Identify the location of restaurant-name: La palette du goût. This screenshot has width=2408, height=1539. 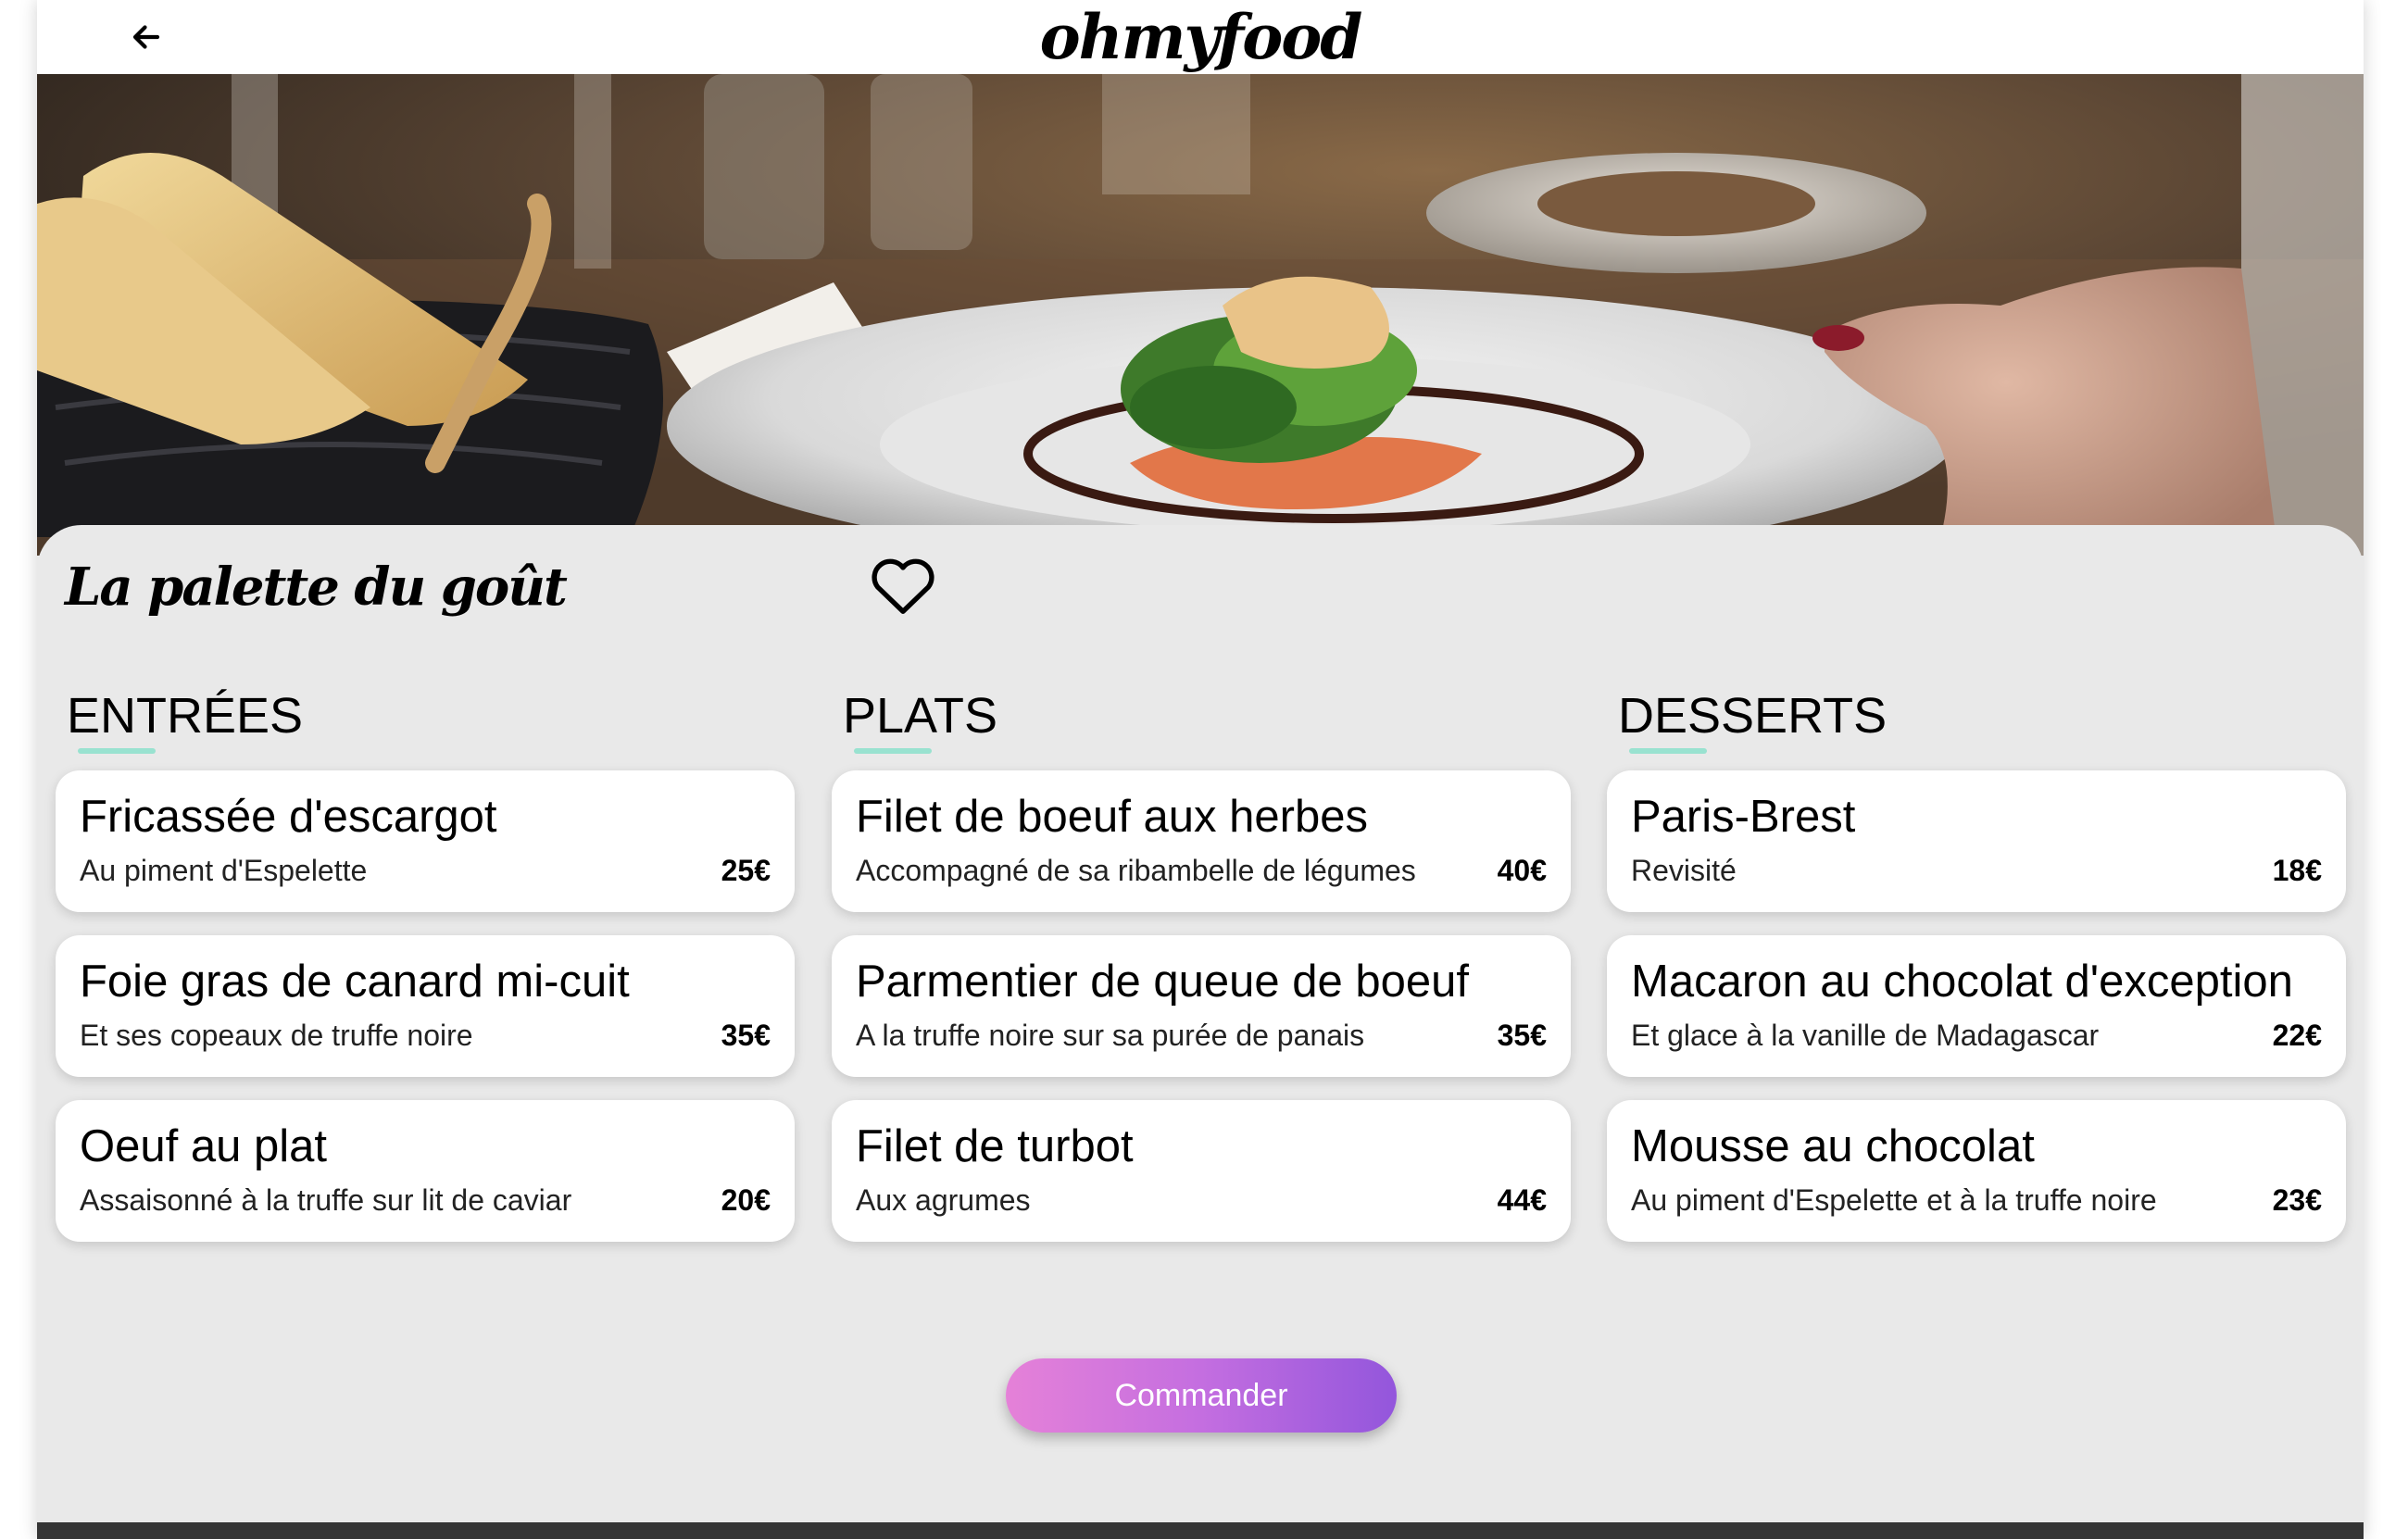
(316, 587).